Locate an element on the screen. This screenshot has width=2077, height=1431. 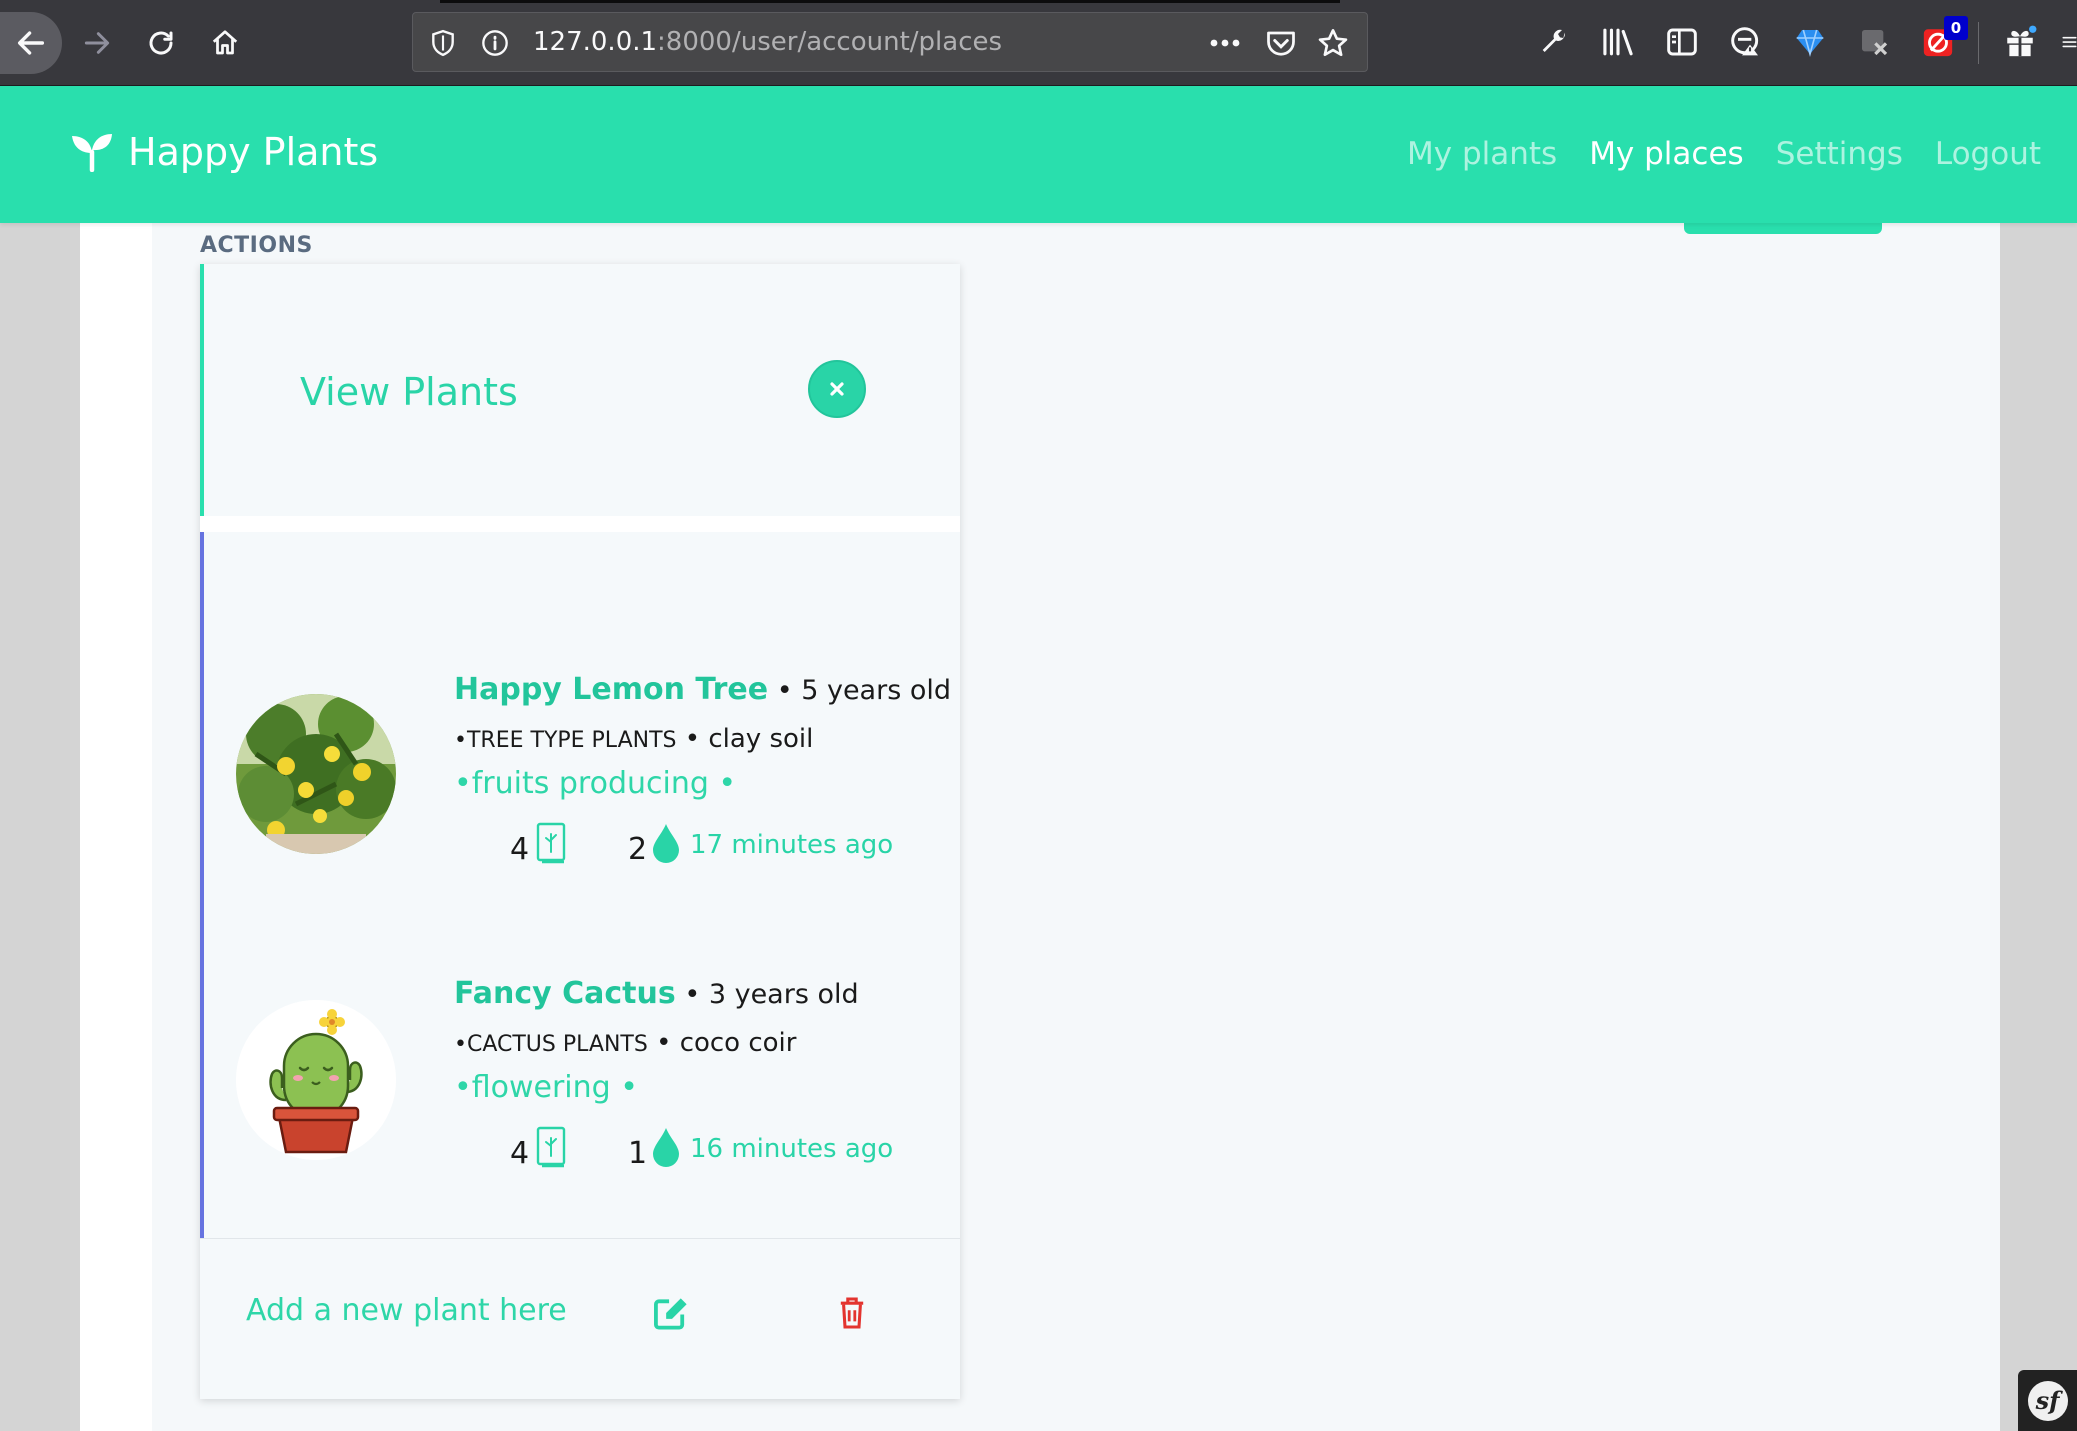
plant-title: Fancy Cactus • 3 years old is located at coordinates (656, 993).